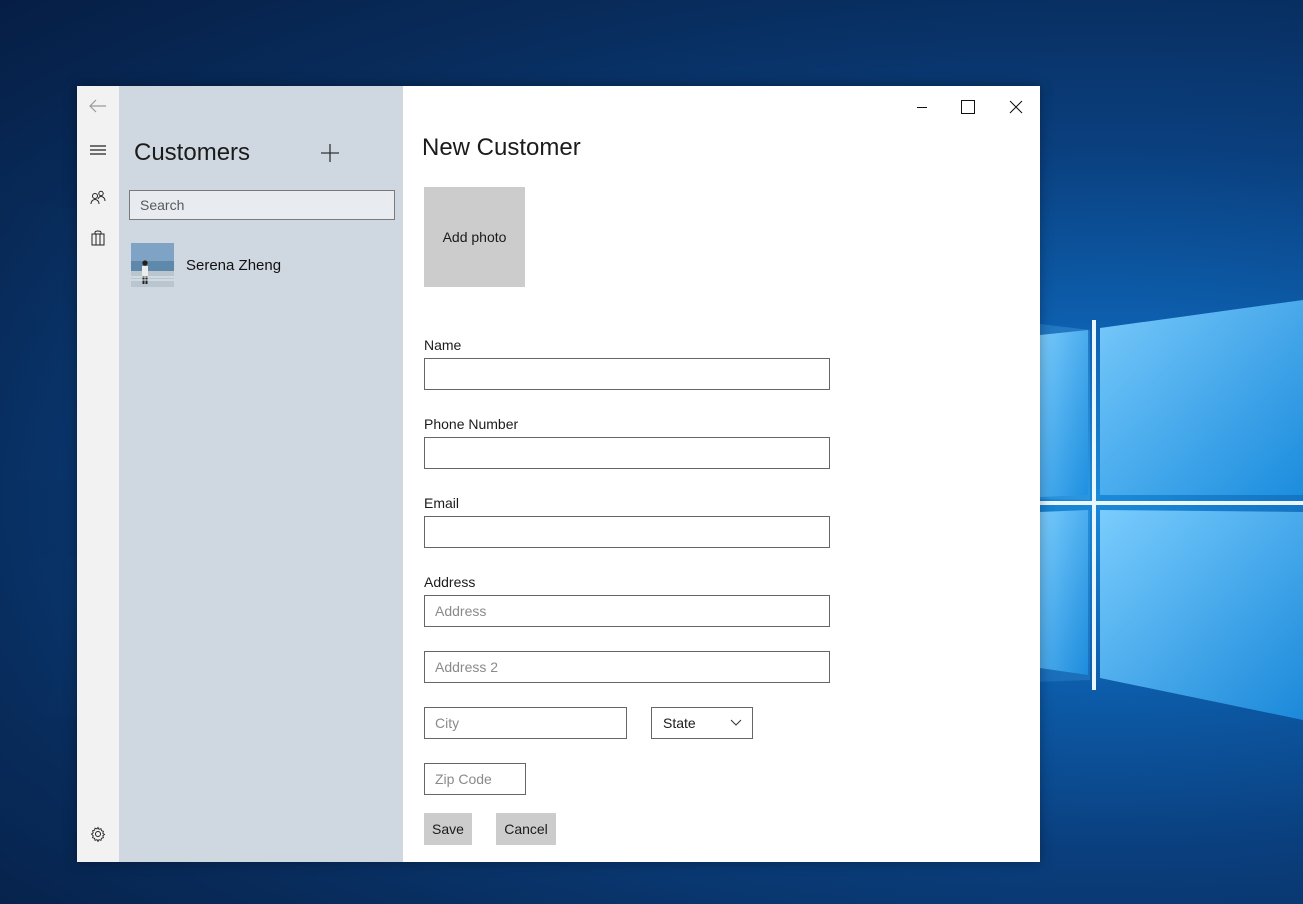 The width and height of the screenshot is (1303, 904). I want to click on minimize-button, so click(922, 107).